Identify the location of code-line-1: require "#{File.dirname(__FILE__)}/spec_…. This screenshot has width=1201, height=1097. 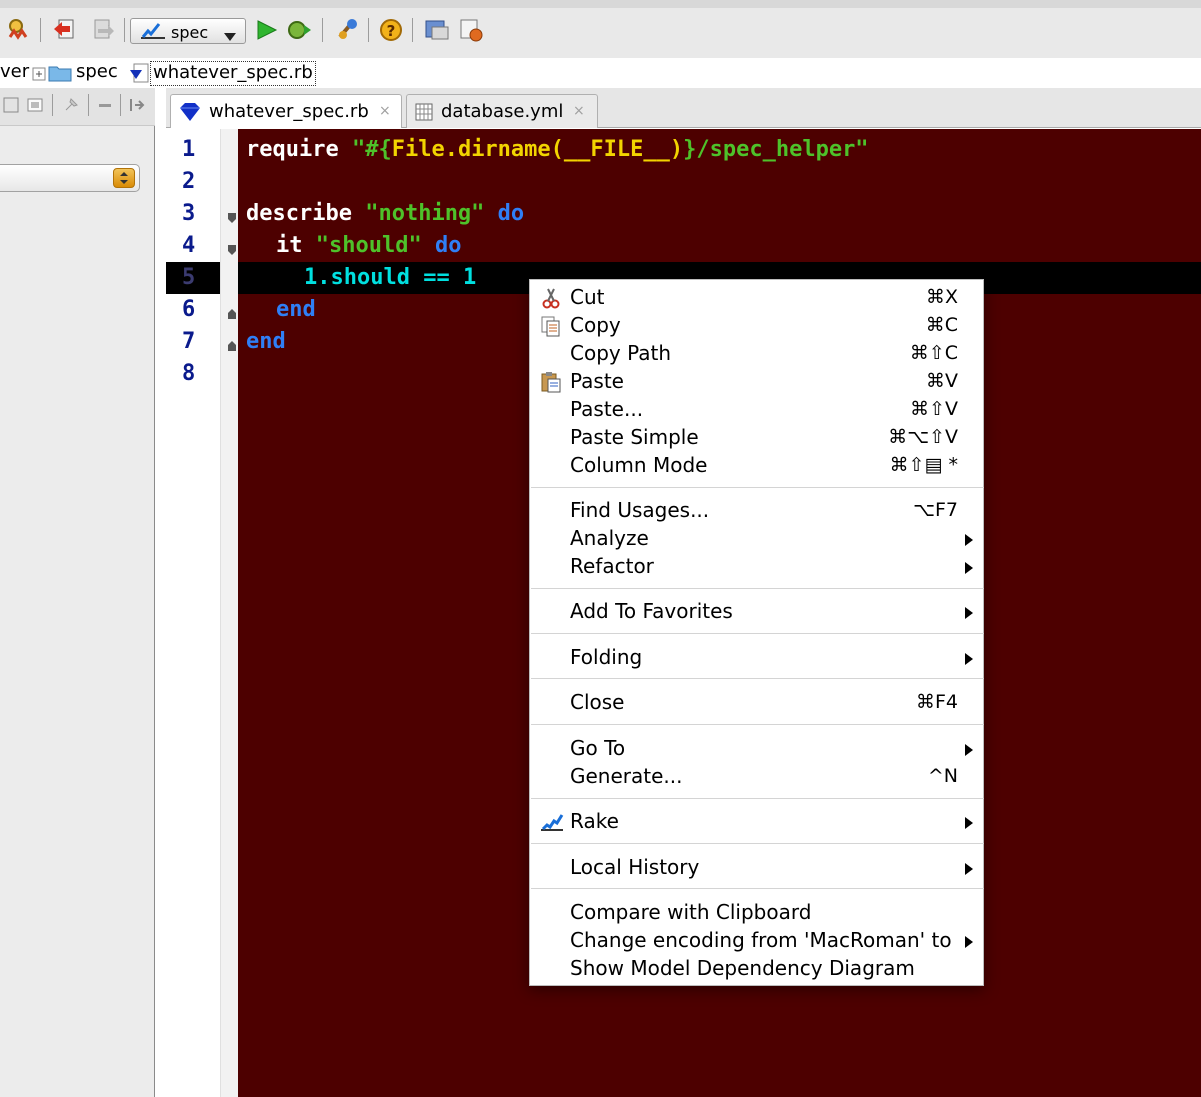
(557, 150).